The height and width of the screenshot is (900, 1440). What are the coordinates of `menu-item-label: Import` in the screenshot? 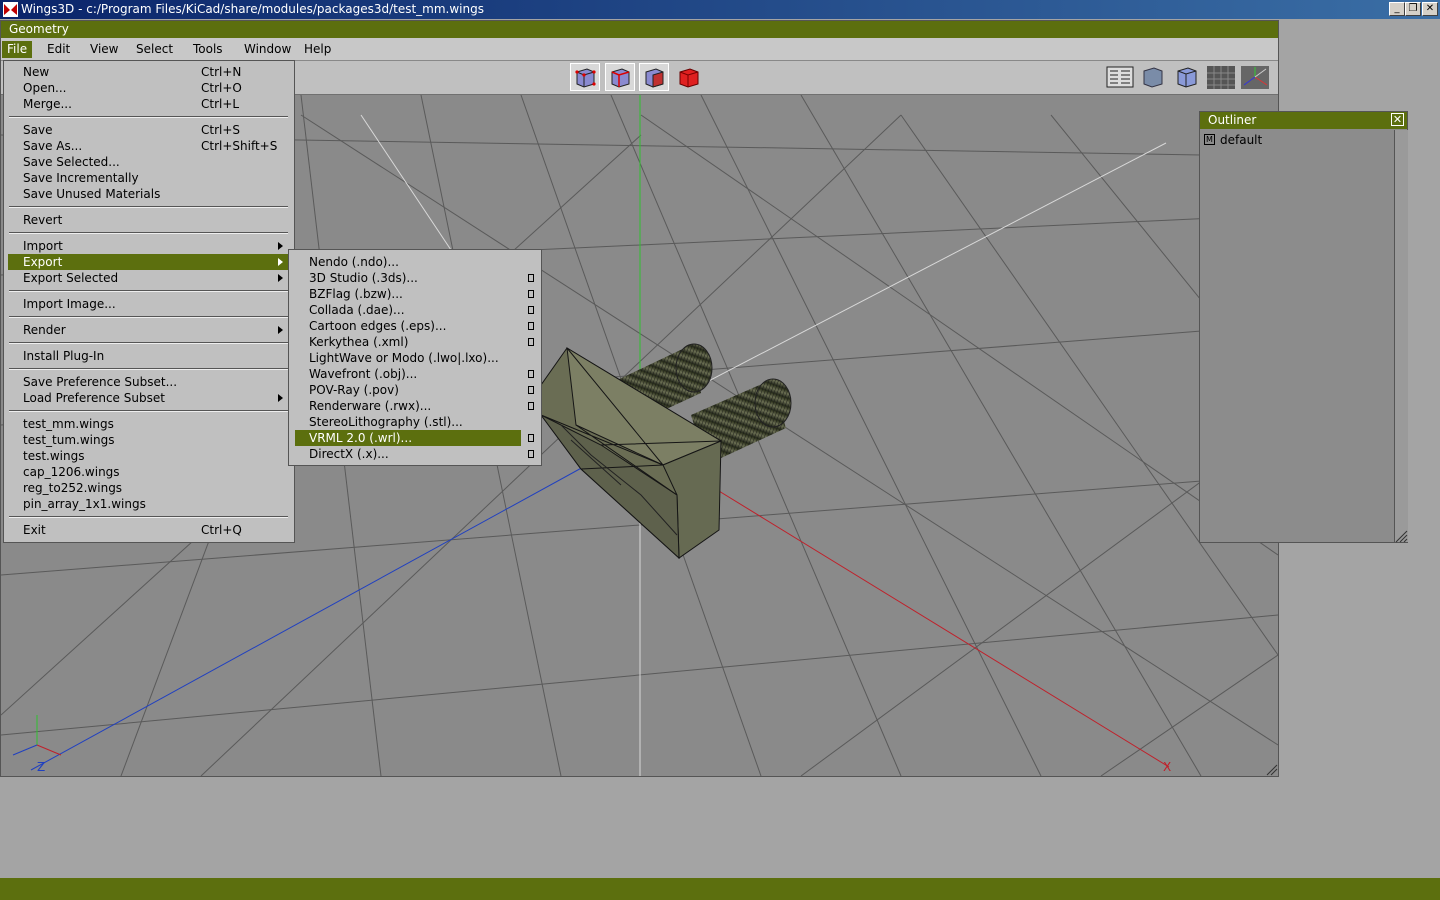 It's located at (43, 246).